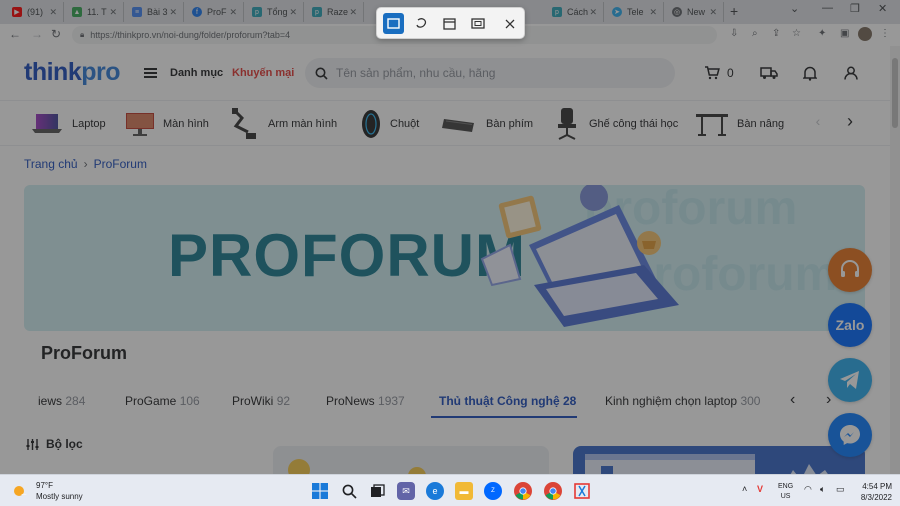  What do you see at coordinates (51, 164) in the screenshot?
I see `breadcrumb-home: Trang chủ` at bounding box center [51, 164].